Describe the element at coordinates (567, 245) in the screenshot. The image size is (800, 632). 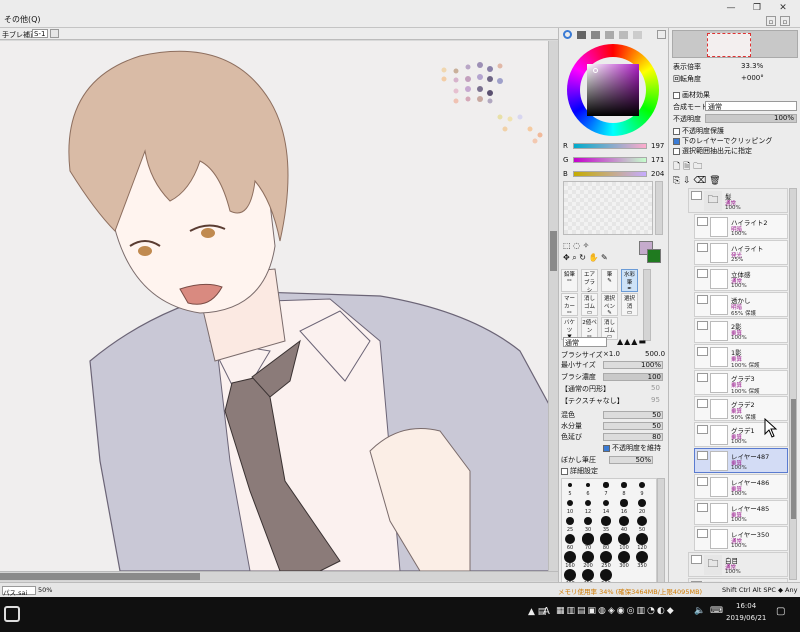
I see `select-rect-icon: ⬚` at that location.